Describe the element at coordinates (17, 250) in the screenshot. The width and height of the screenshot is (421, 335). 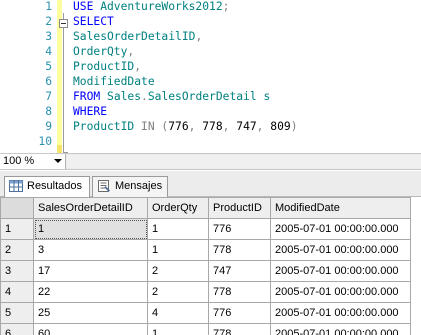
I see `row-header: 2` at that location.